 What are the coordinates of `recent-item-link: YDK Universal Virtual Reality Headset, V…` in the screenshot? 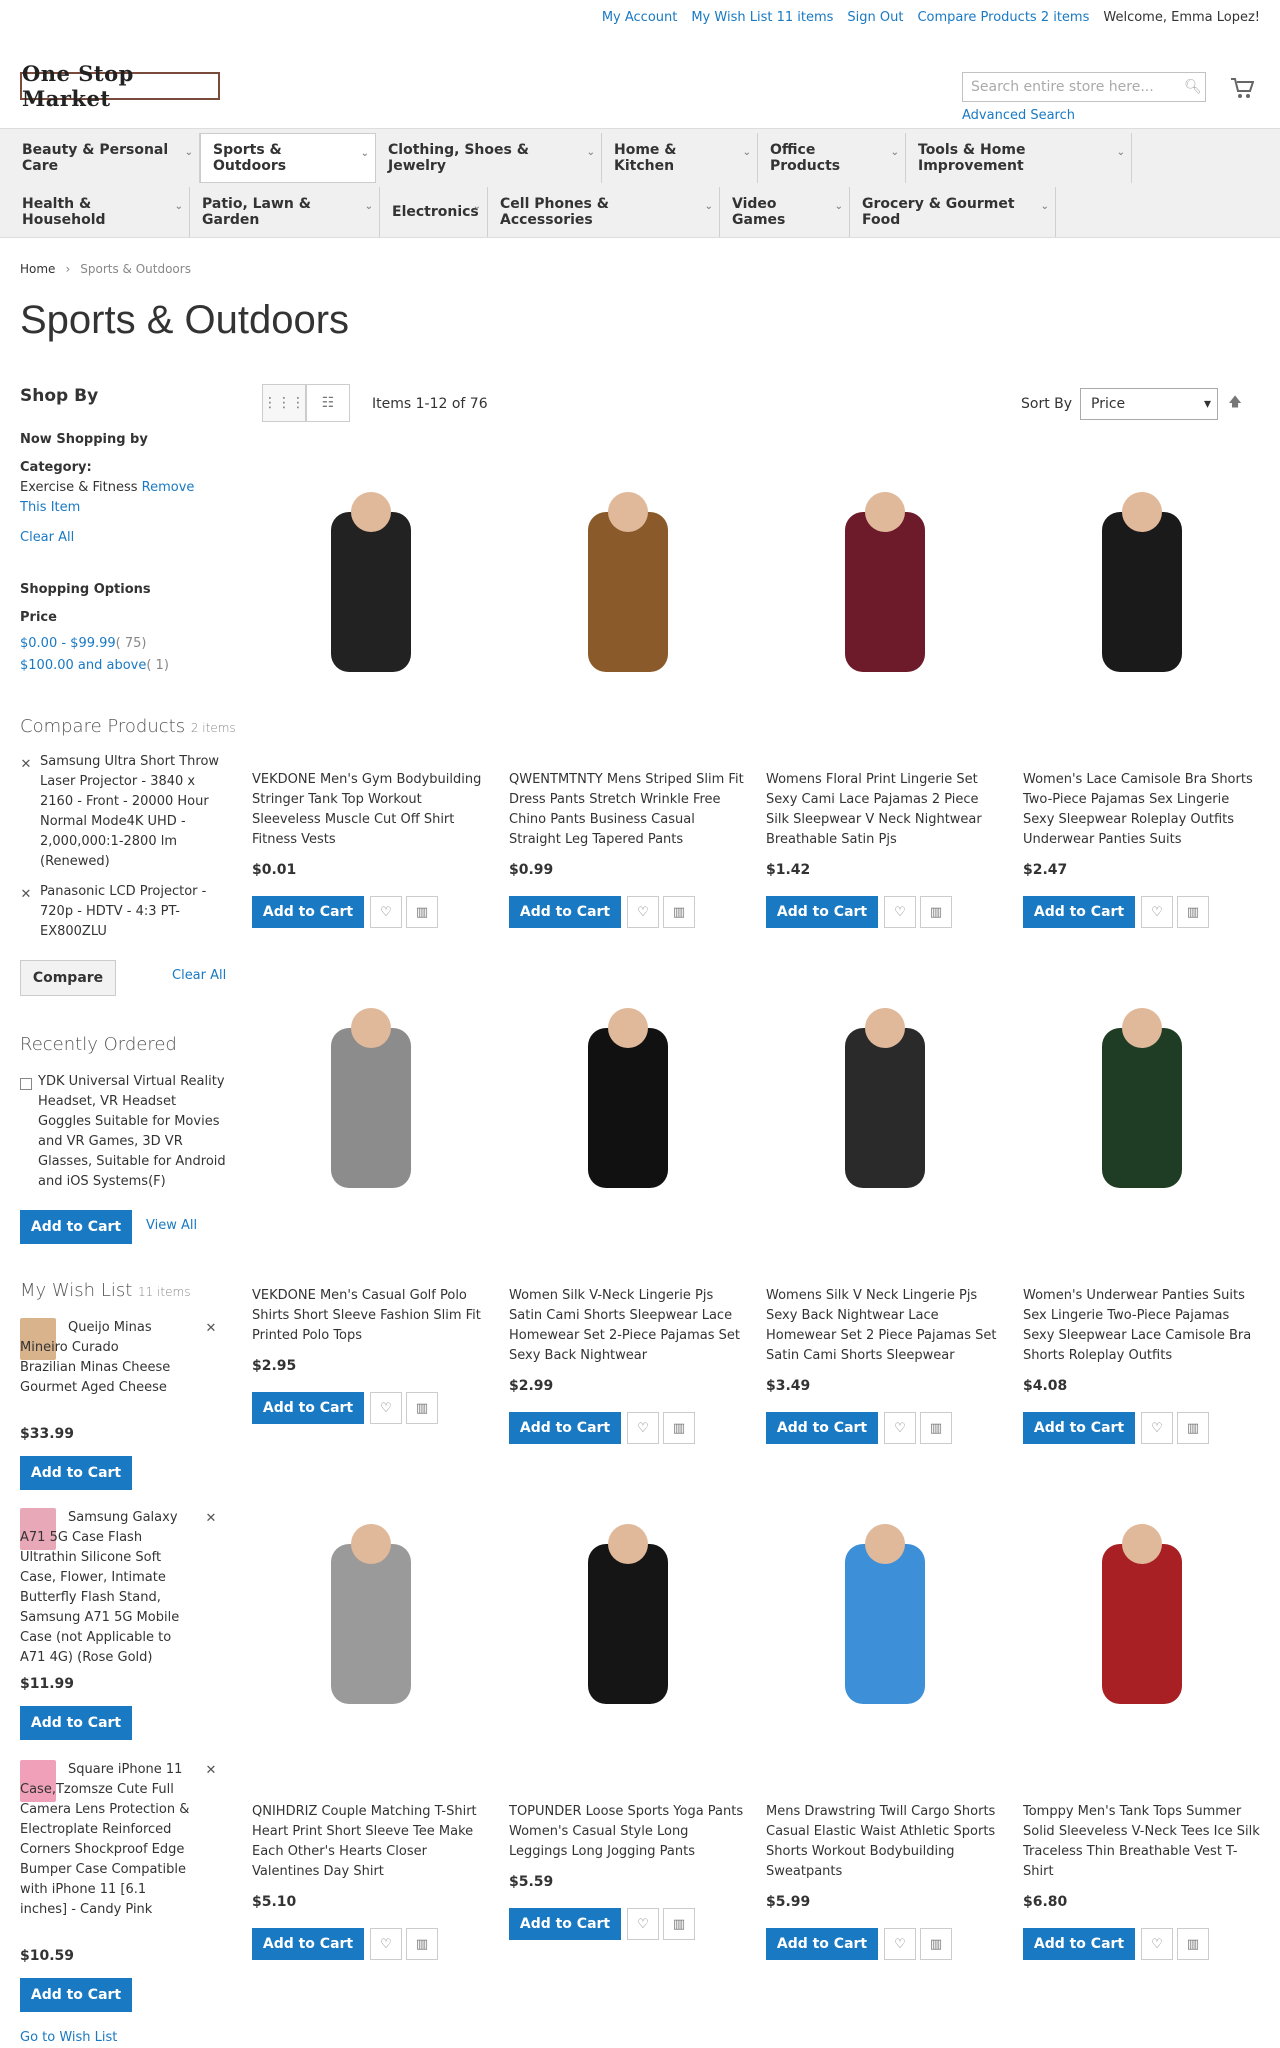 It's located at (133, 1132).